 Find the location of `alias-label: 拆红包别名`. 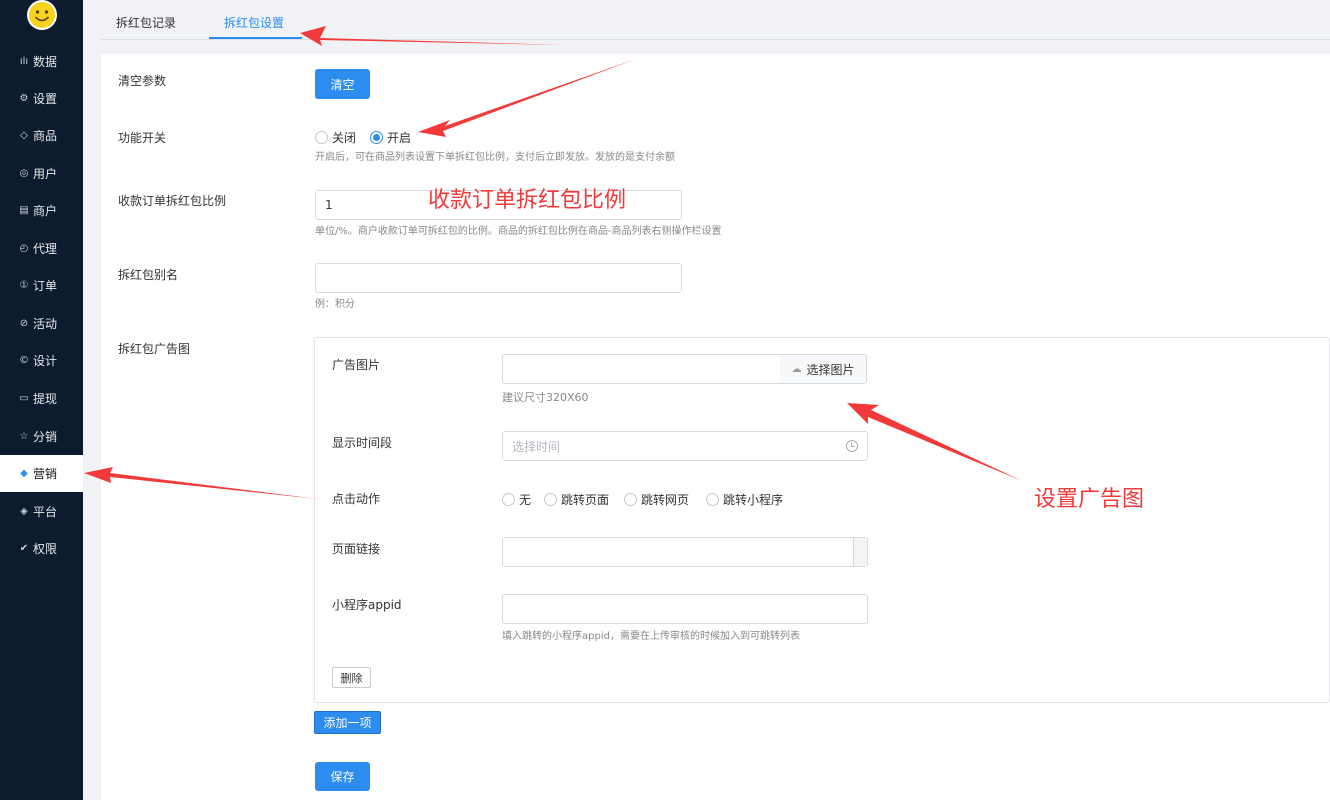

alias-label: 拆红包别名 is located at coordinates (148, 275).